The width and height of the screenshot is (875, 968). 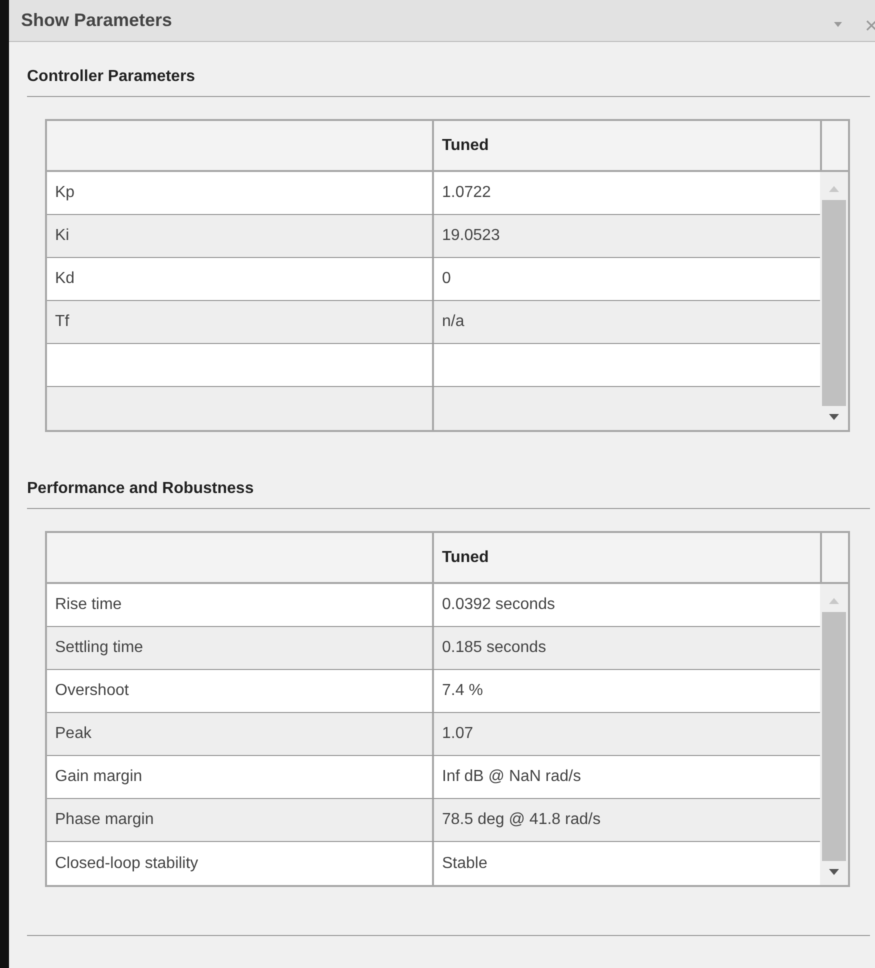 What do you see at coordinates (141, 489) in the screenshot?
I see `section-heading: Performance and Robustness` at bounding box center [141, 489].